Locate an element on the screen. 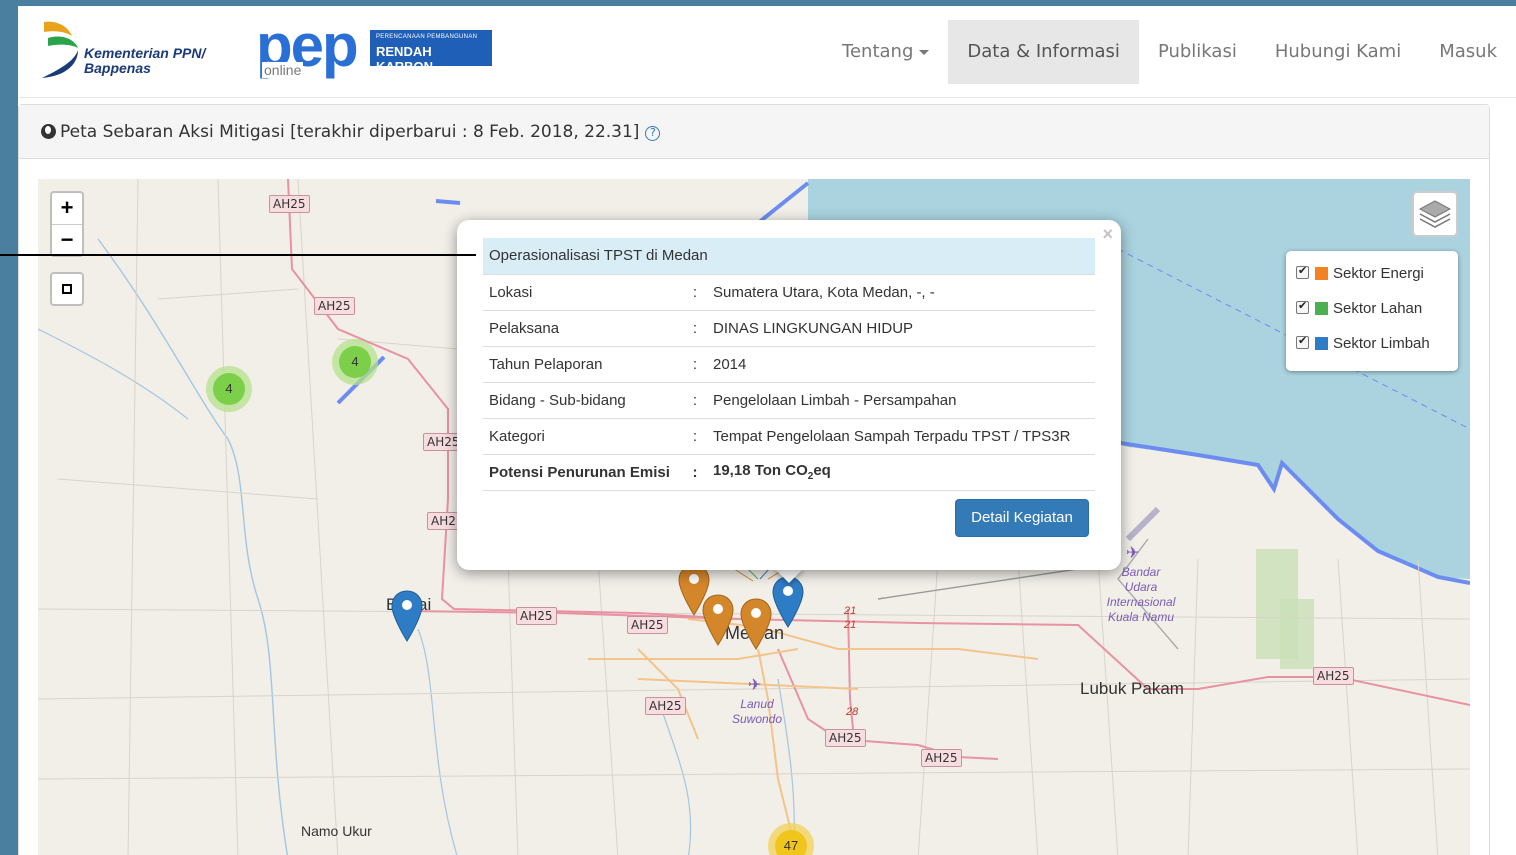 The height and width of the screenshot is (855, 1516). lanud-label: Lanud Suwondo is located at coordinates (757, 712).